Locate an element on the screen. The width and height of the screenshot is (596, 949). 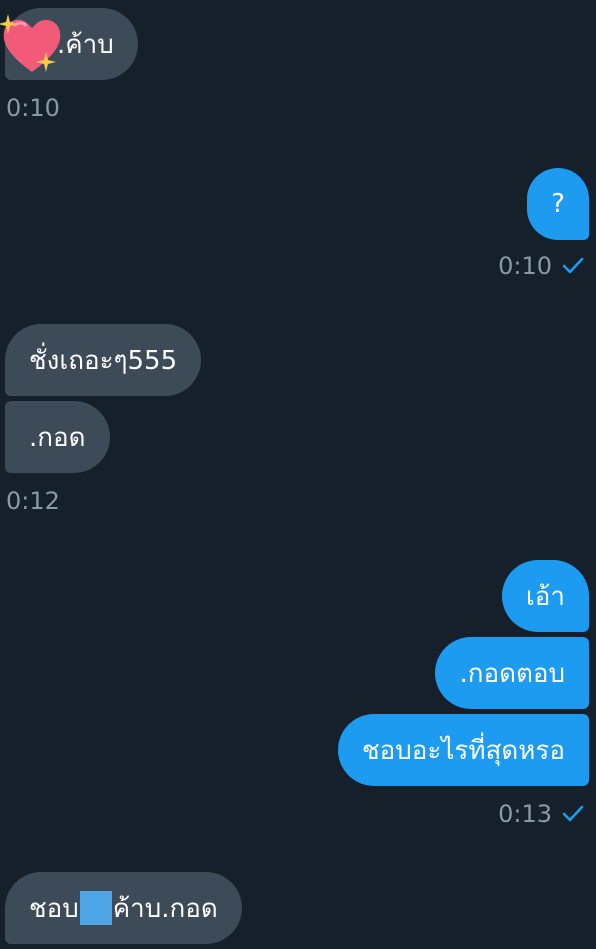
sent-message-bubble: ? is located at coordinates (558, 204).